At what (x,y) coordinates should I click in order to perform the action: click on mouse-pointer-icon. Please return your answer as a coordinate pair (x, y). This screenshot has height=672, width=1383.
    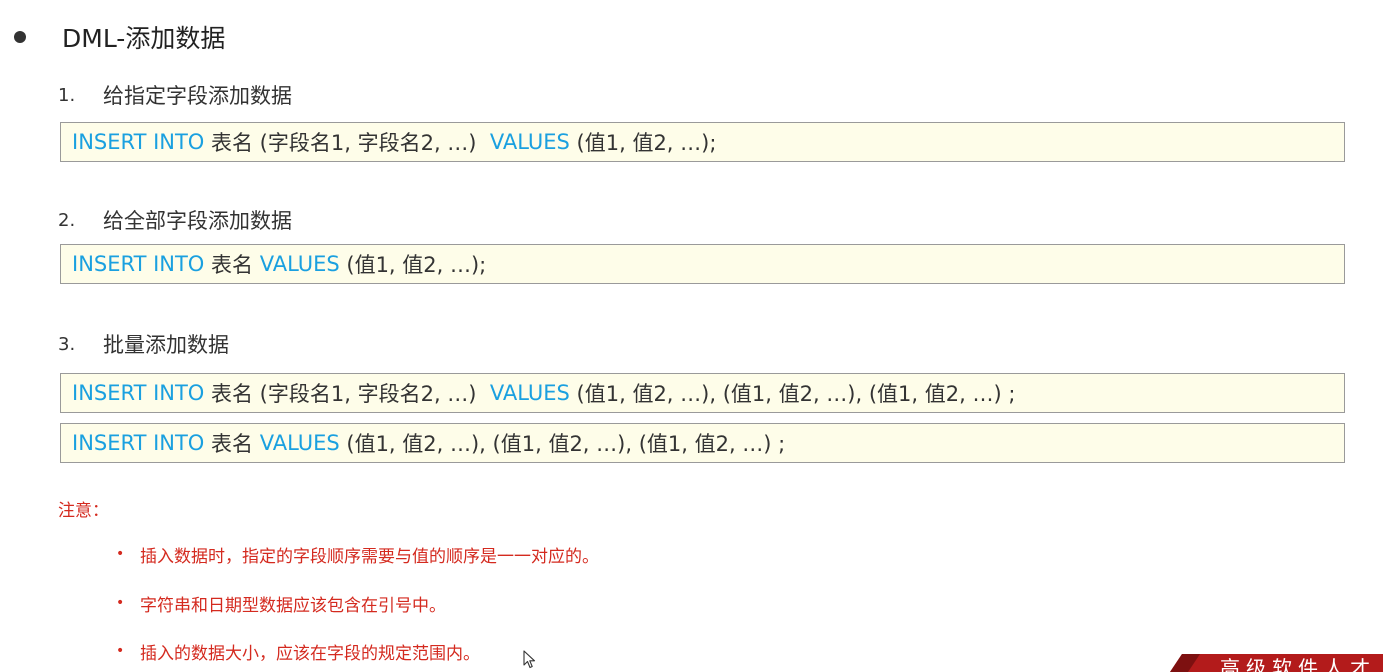
    Looking at the image, I should click on (529, 659).